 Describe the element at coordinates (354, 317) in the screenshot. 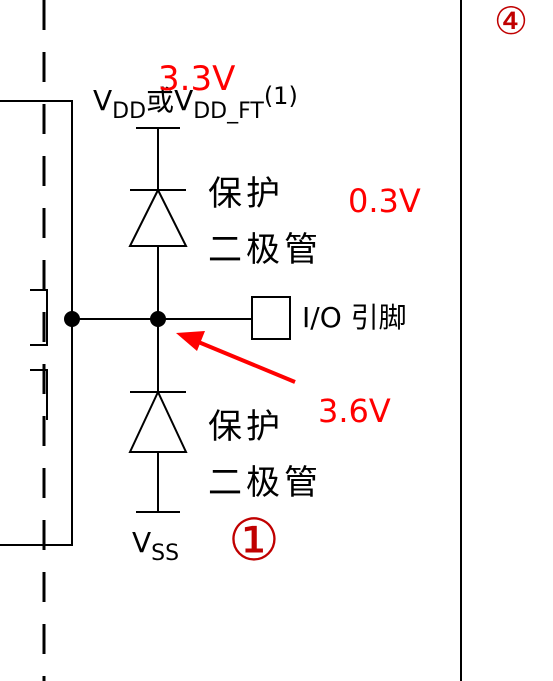

I see `io-pin-label: I/O 引脚` at that location.